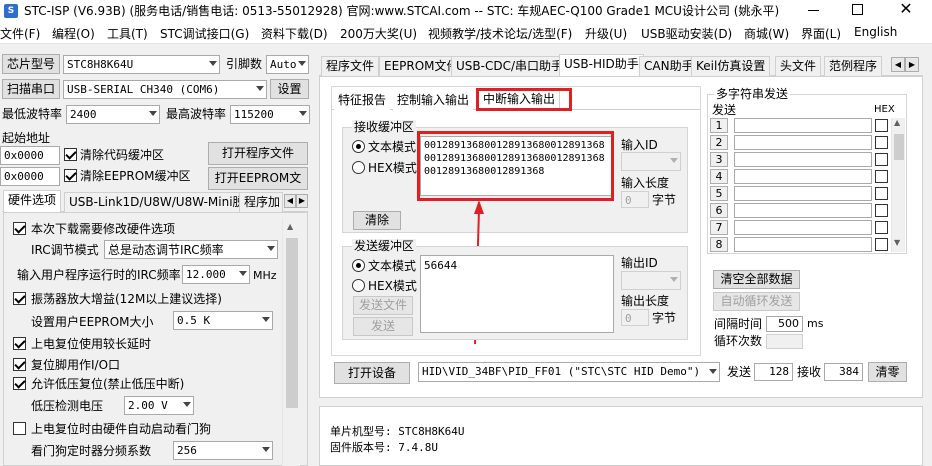 Image resolution: width=932 pixels, height=466 pixels. Describe the element at coordinates (719, 159) in the screenshot. I see `multi-send-row-button: 3` at that location.